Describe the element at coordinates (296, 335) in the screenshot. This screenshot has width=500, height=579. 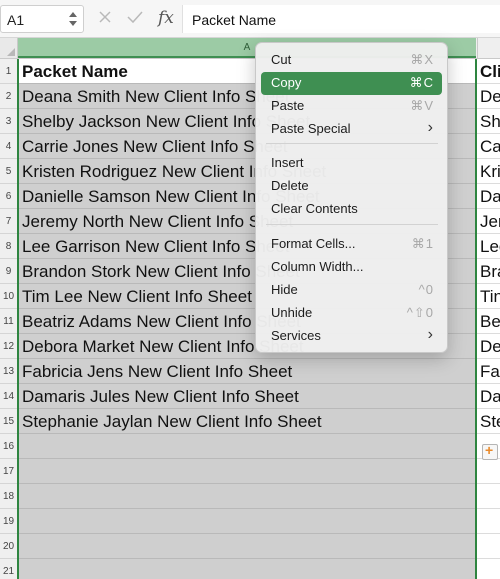
I see `menu-item-label: Services` at that location.